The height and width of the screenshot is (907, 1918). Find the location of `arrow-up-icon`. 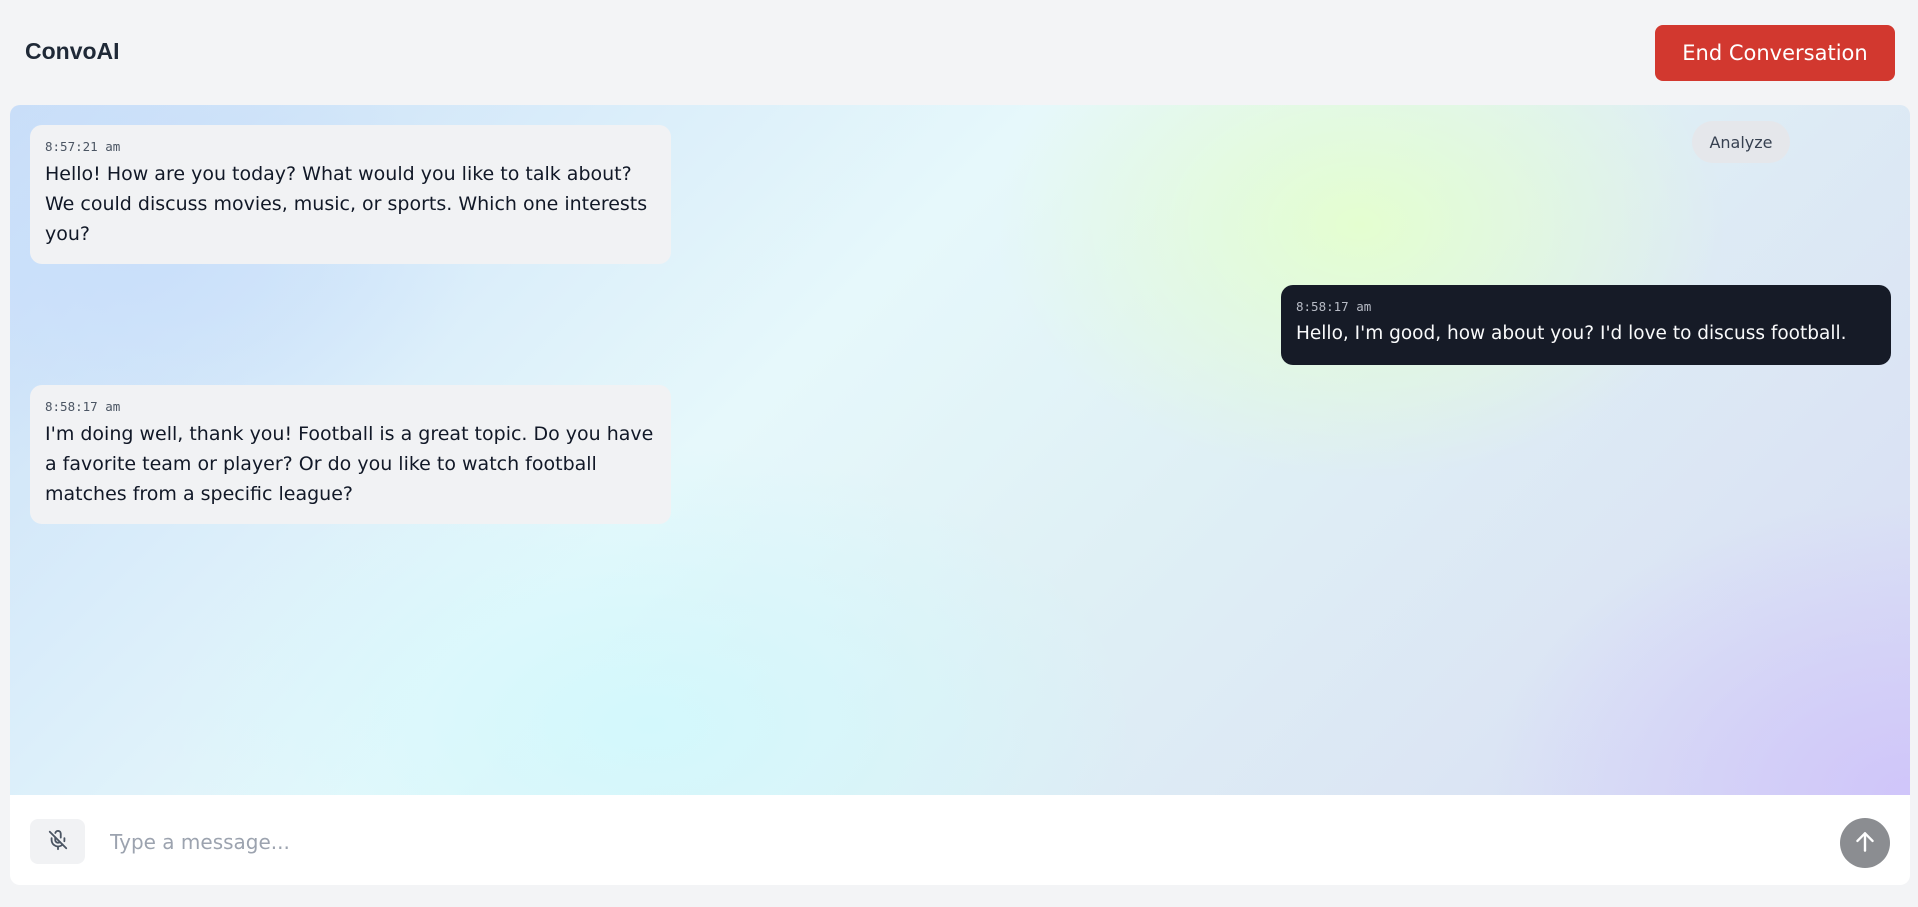

arrow-up-icon is located at coordinates (1865, 843).